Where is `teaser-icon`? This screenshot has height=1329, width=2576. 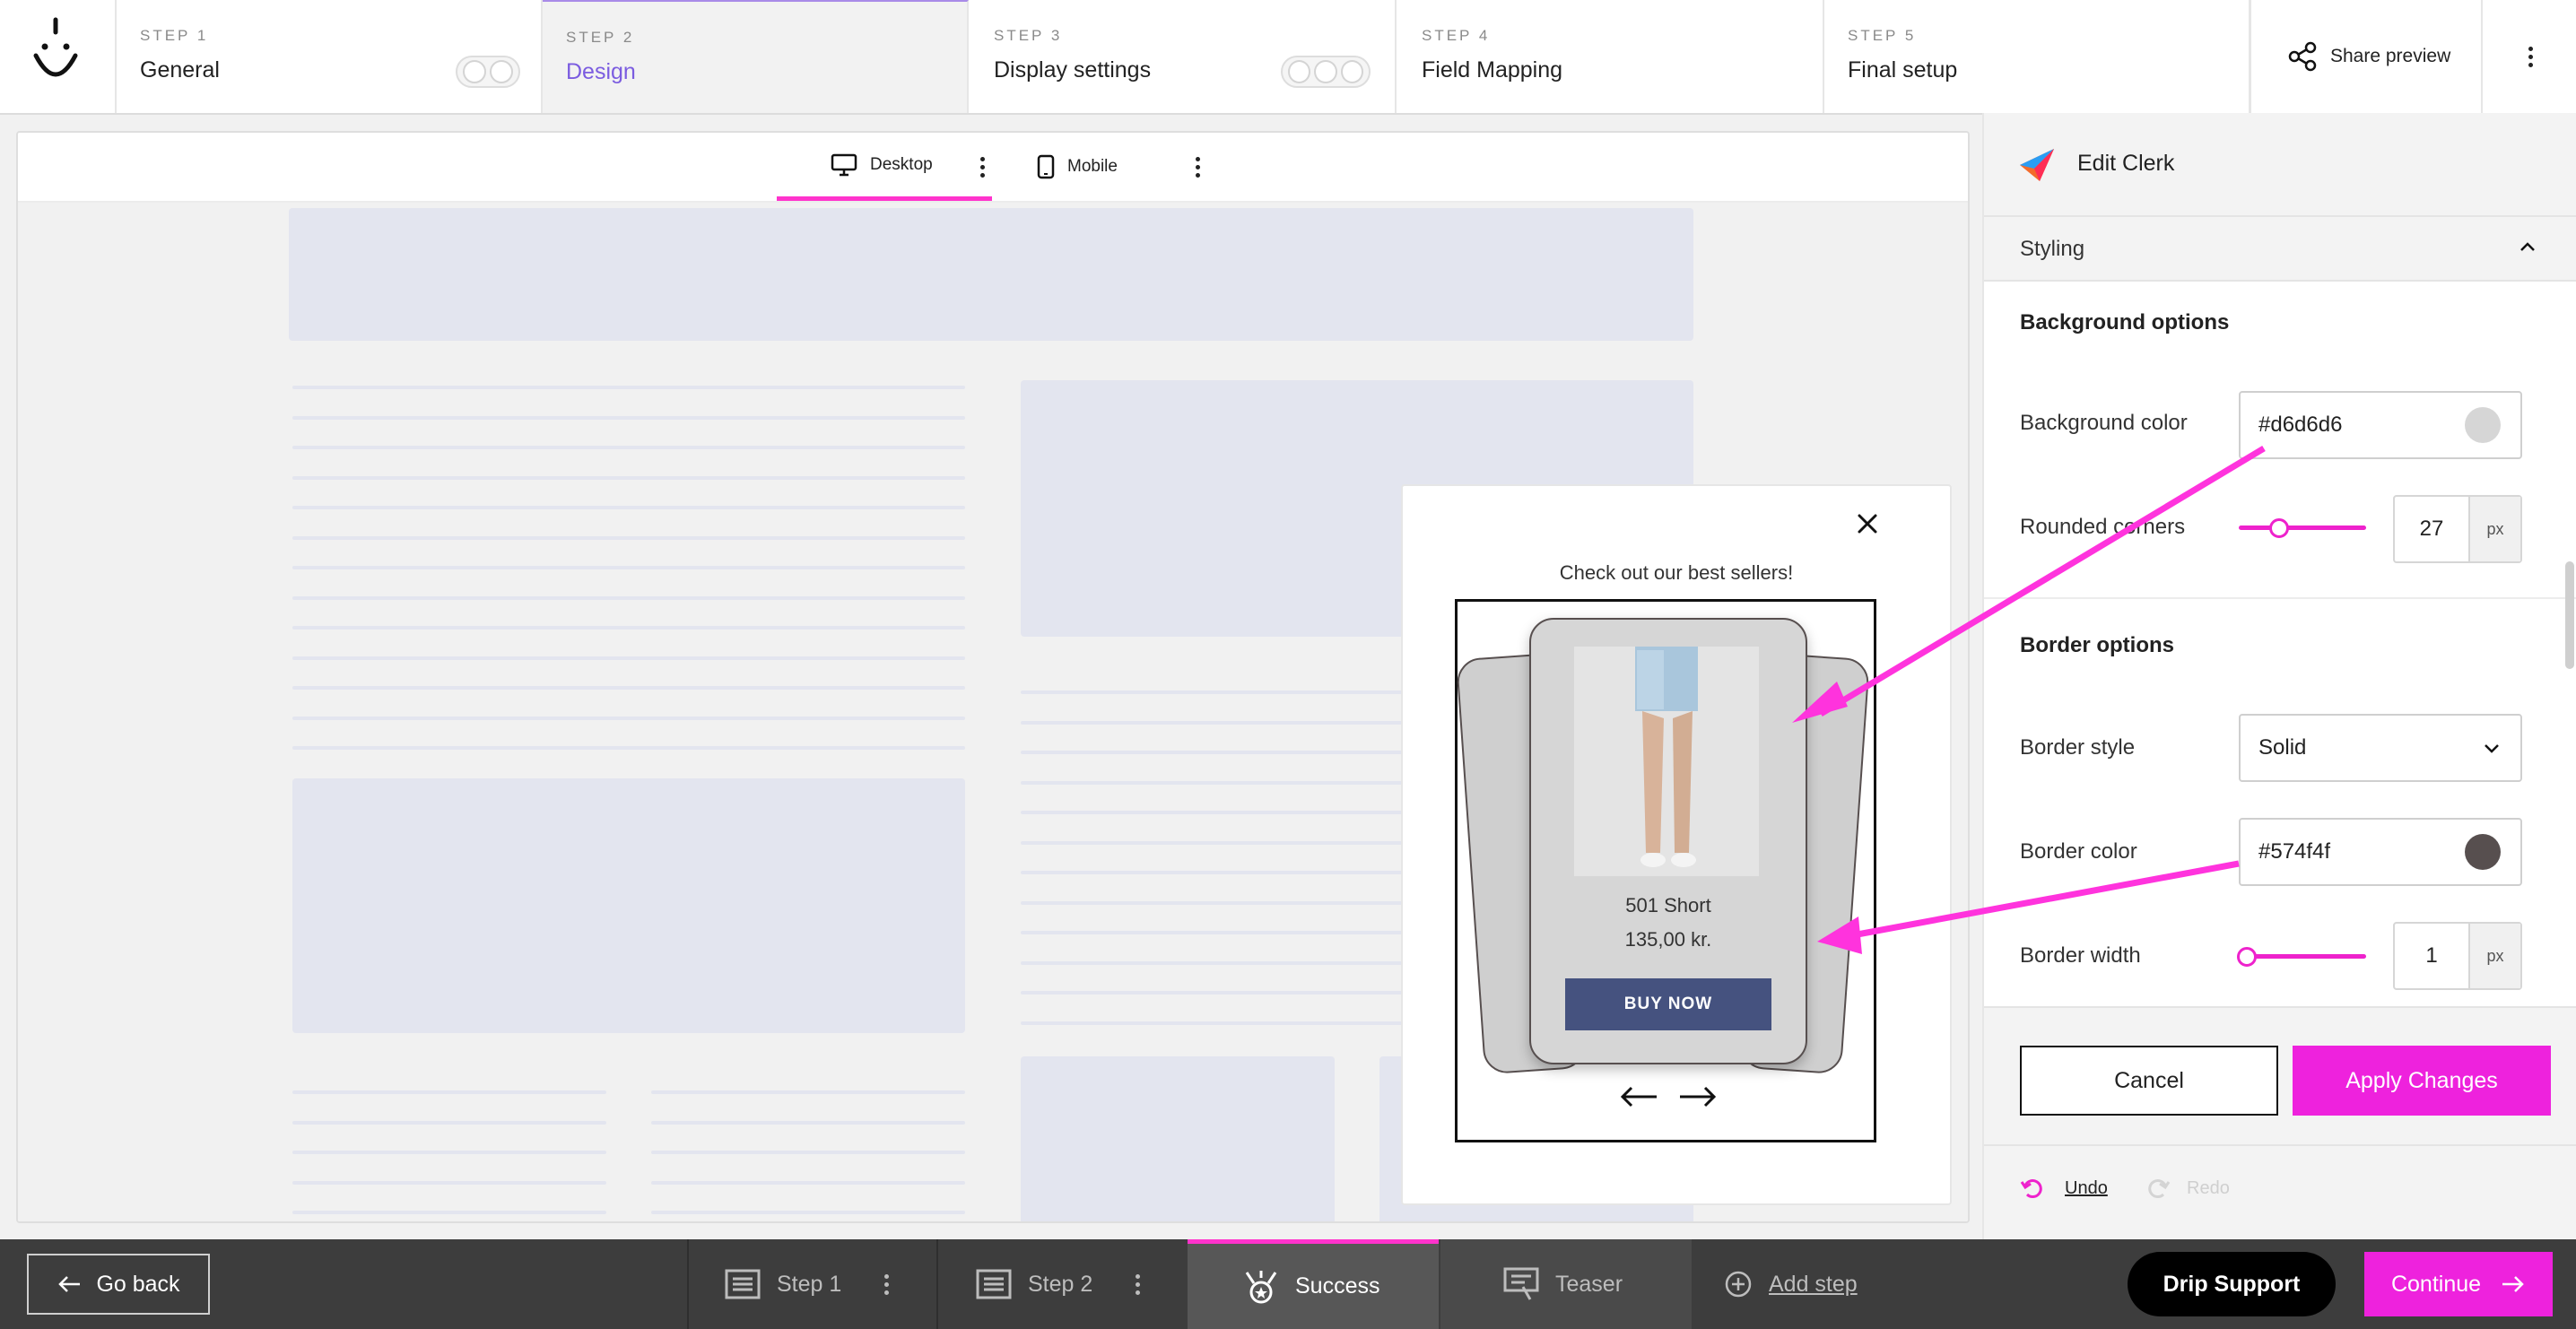 teaser-icon is located at coordinates (1521, 1284).